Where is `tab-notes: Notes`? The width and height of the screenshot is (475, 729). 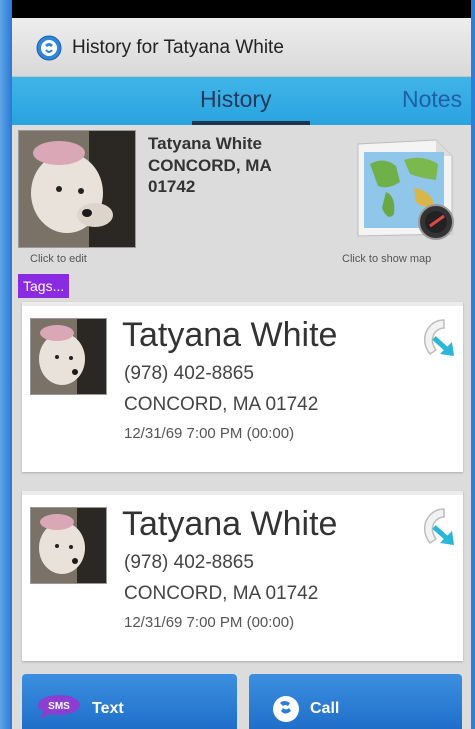 tab-notes: Notes is located at coordinates (432, 99).